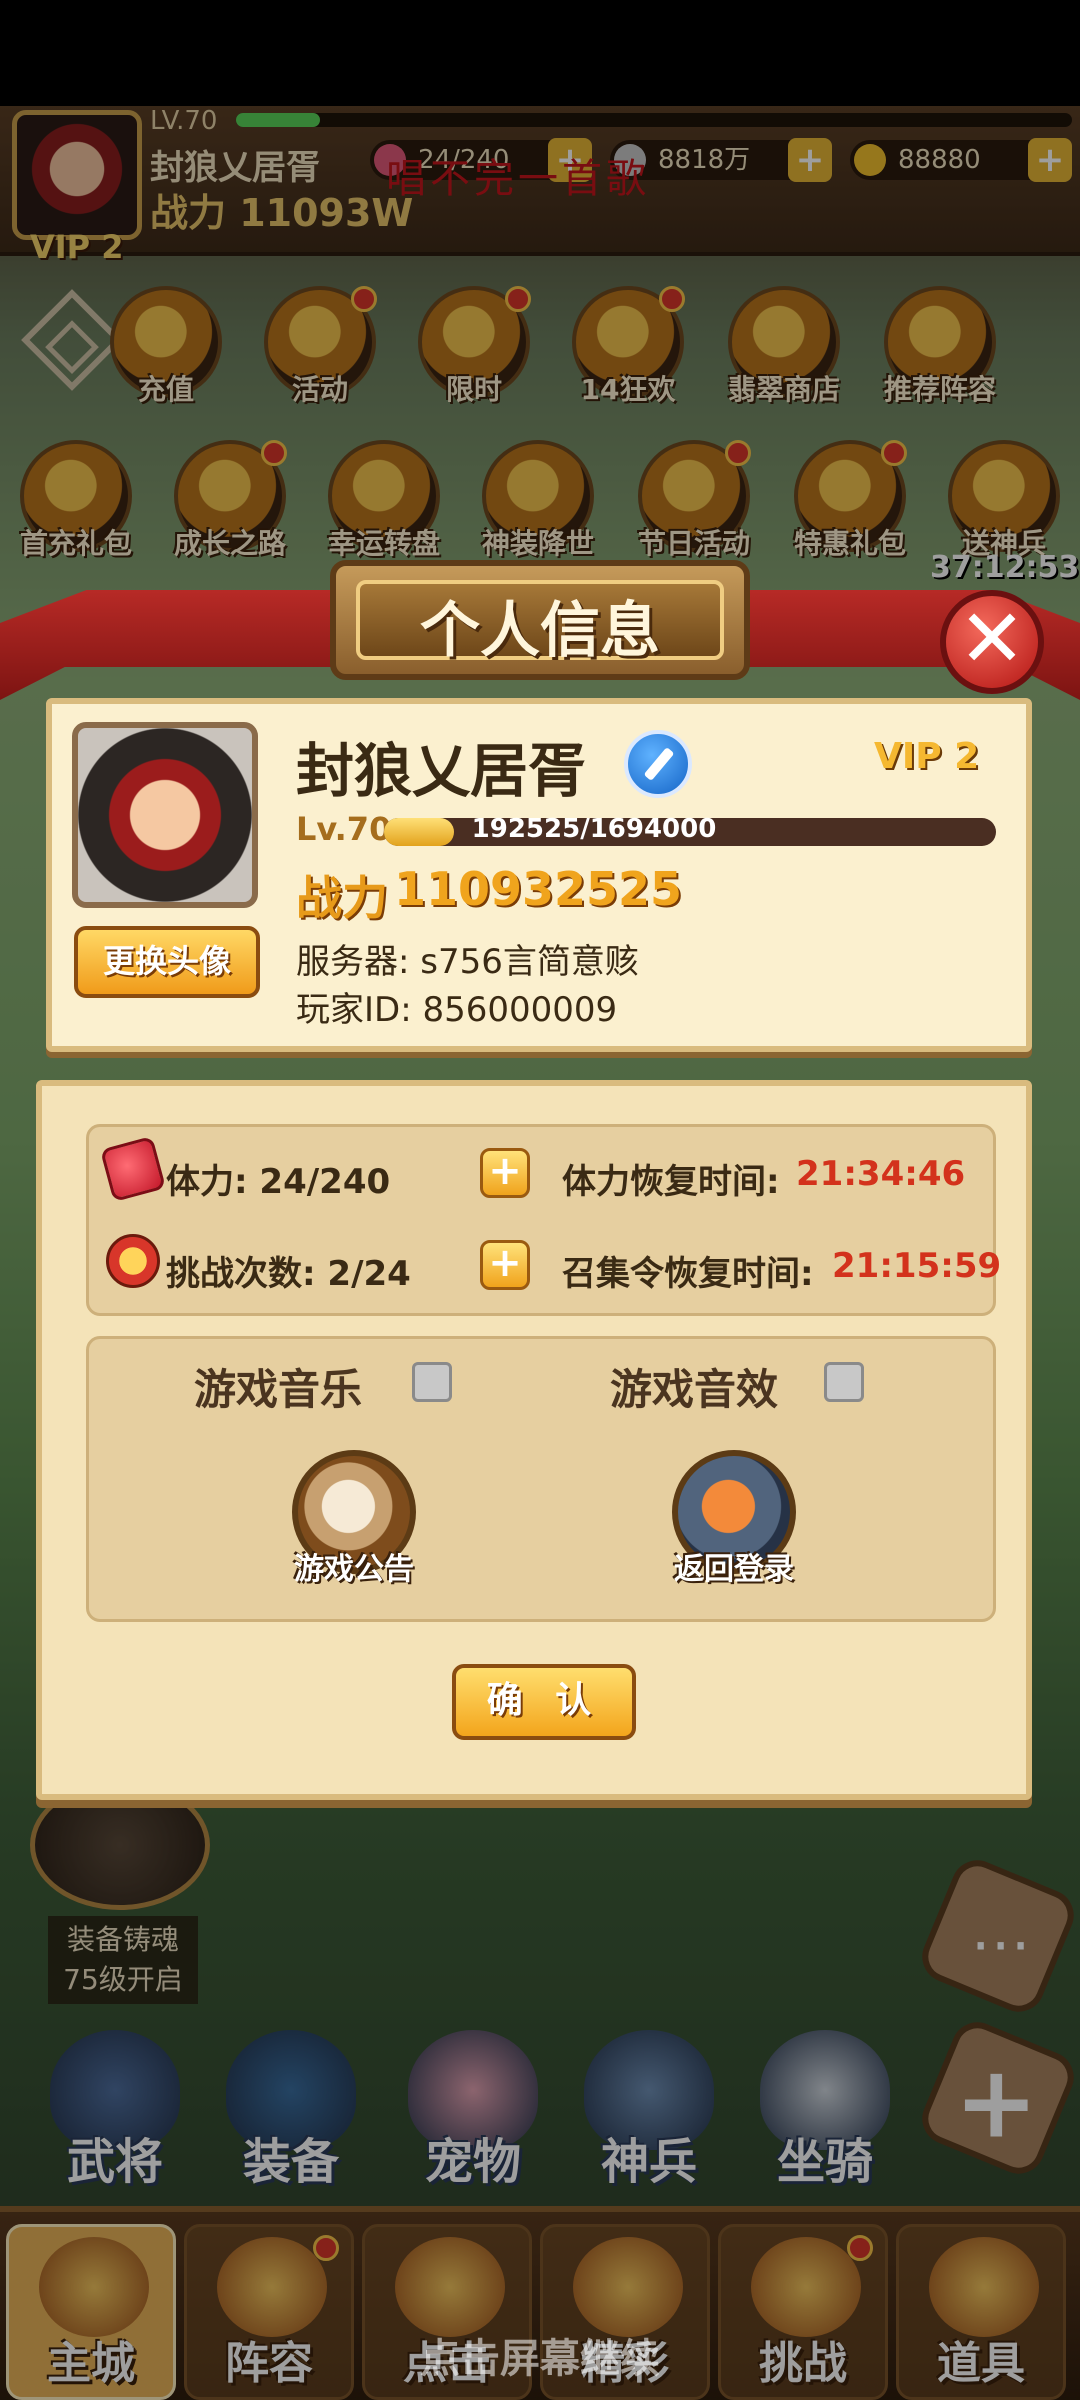 Image resolution: width=1080 pixels, height=2400 pixels. Describe the element at coordinates (342, 898) in the screenshot. I see `power-label: 战力` at that location.